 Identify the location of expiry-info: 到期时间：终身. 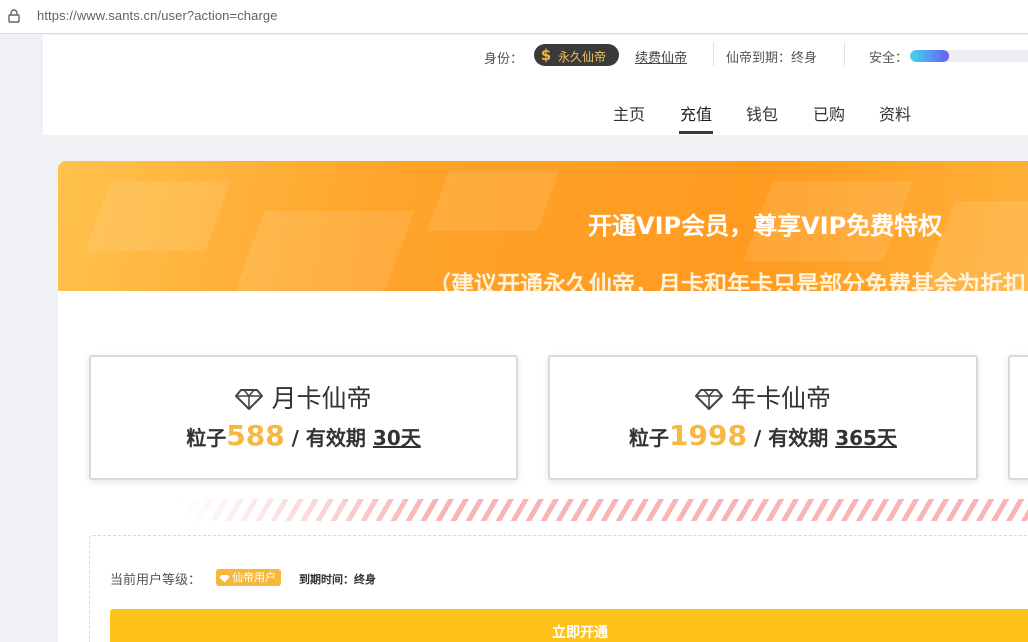
(337, 579).